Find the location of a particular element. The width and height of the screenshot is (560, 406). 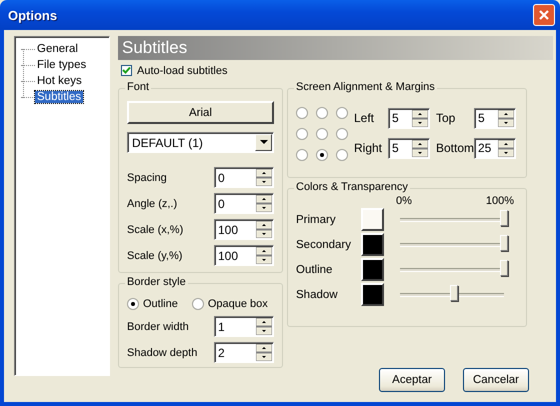

color-label: Shadow is located at coordinates (317, 294).